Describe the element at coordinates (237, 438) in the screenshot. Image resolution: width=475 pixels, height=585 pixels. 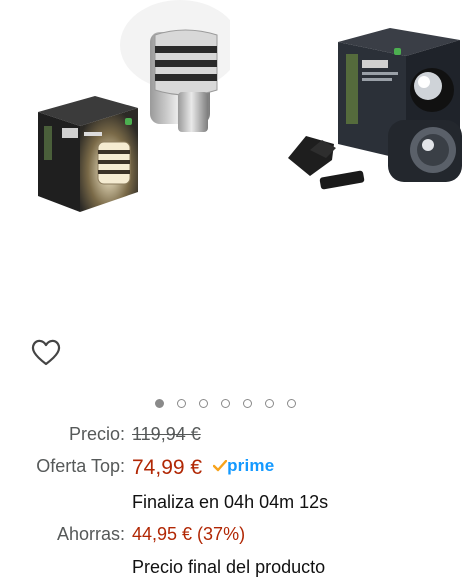
I see `list-price-row: Precio: 119,94 €` at that location.